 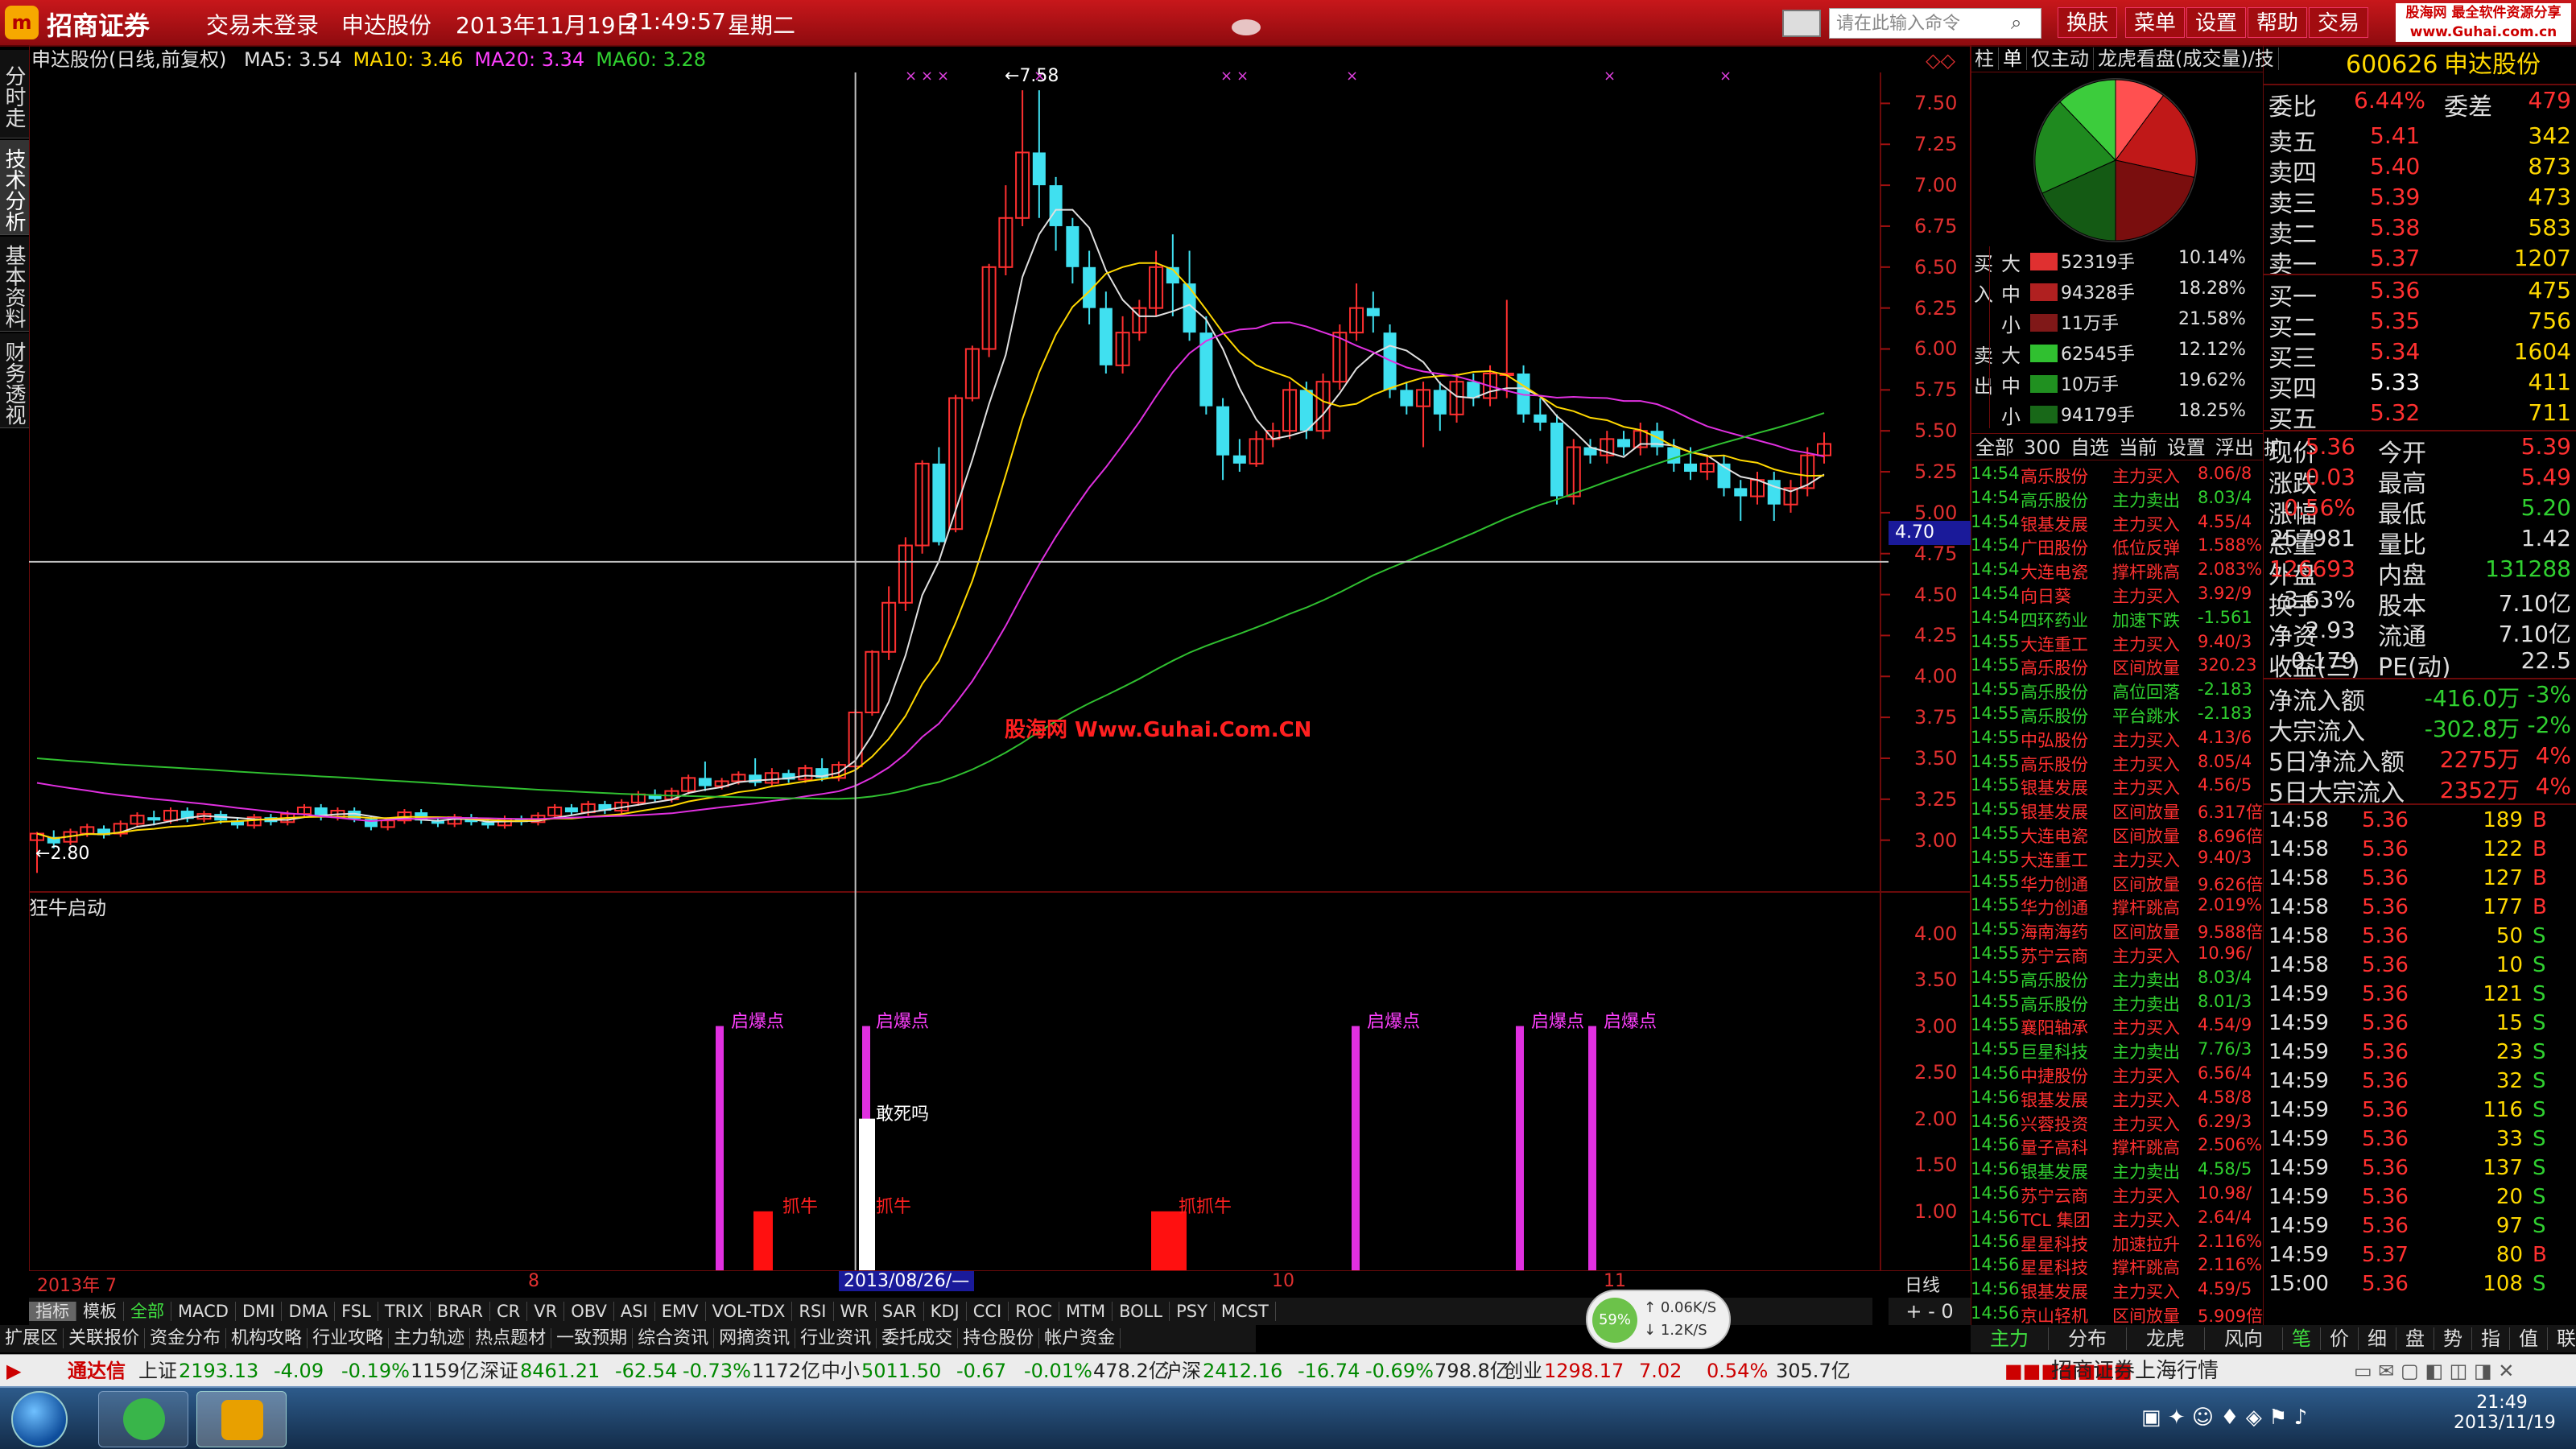 What do you see at coordinates (2117, 619) in the screenshot?
I see `alert-row: 14:54 四环药业 加速下跌 -1.561` at bounding box center [2117, 619].